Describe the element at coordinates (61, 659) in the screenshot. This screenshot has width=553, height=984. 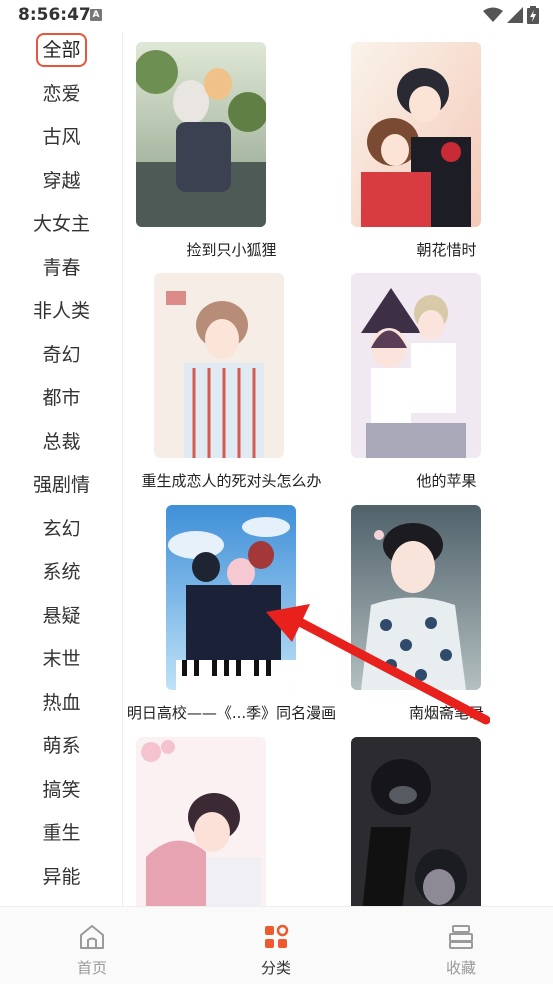
I see `category-apocalypse: 末世` at that location.